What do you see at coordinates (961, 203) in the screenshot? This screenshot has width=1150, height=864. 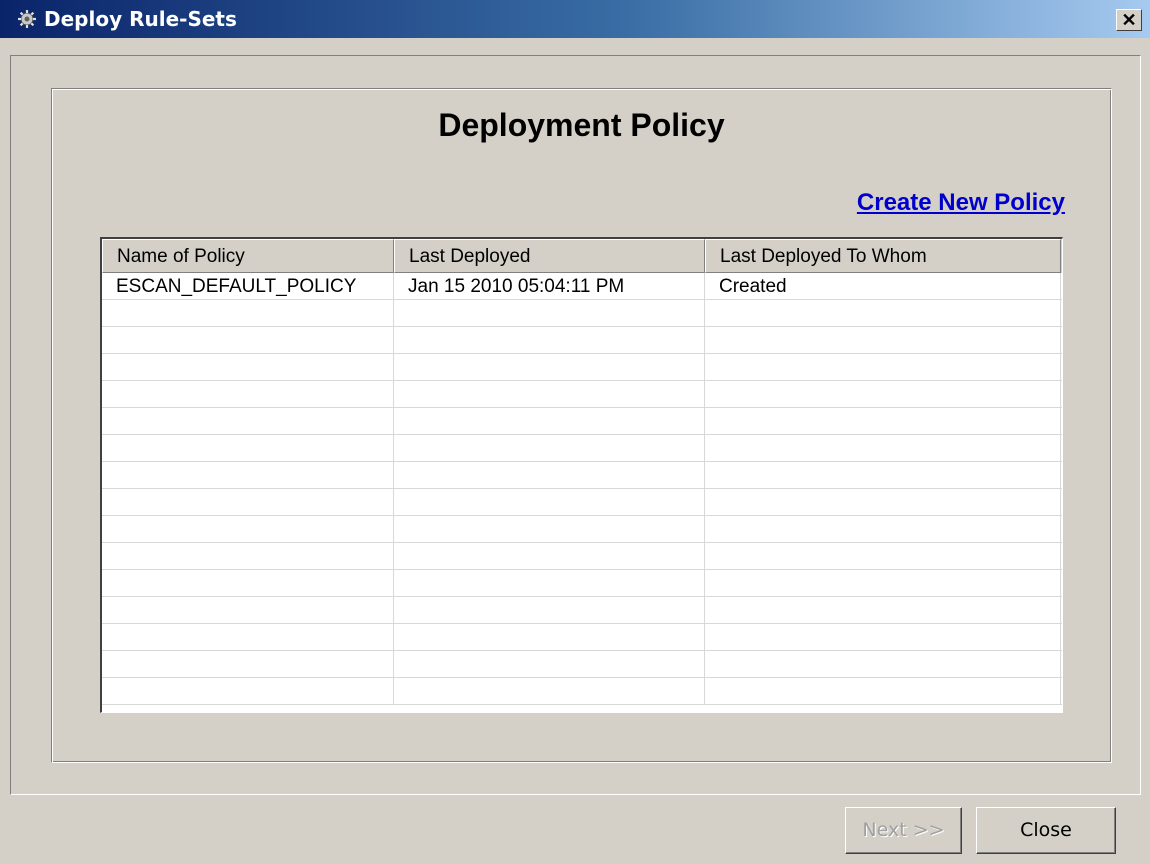 I see `create-new-policy-link: Create New Policy` at bounding box center [961, 203].